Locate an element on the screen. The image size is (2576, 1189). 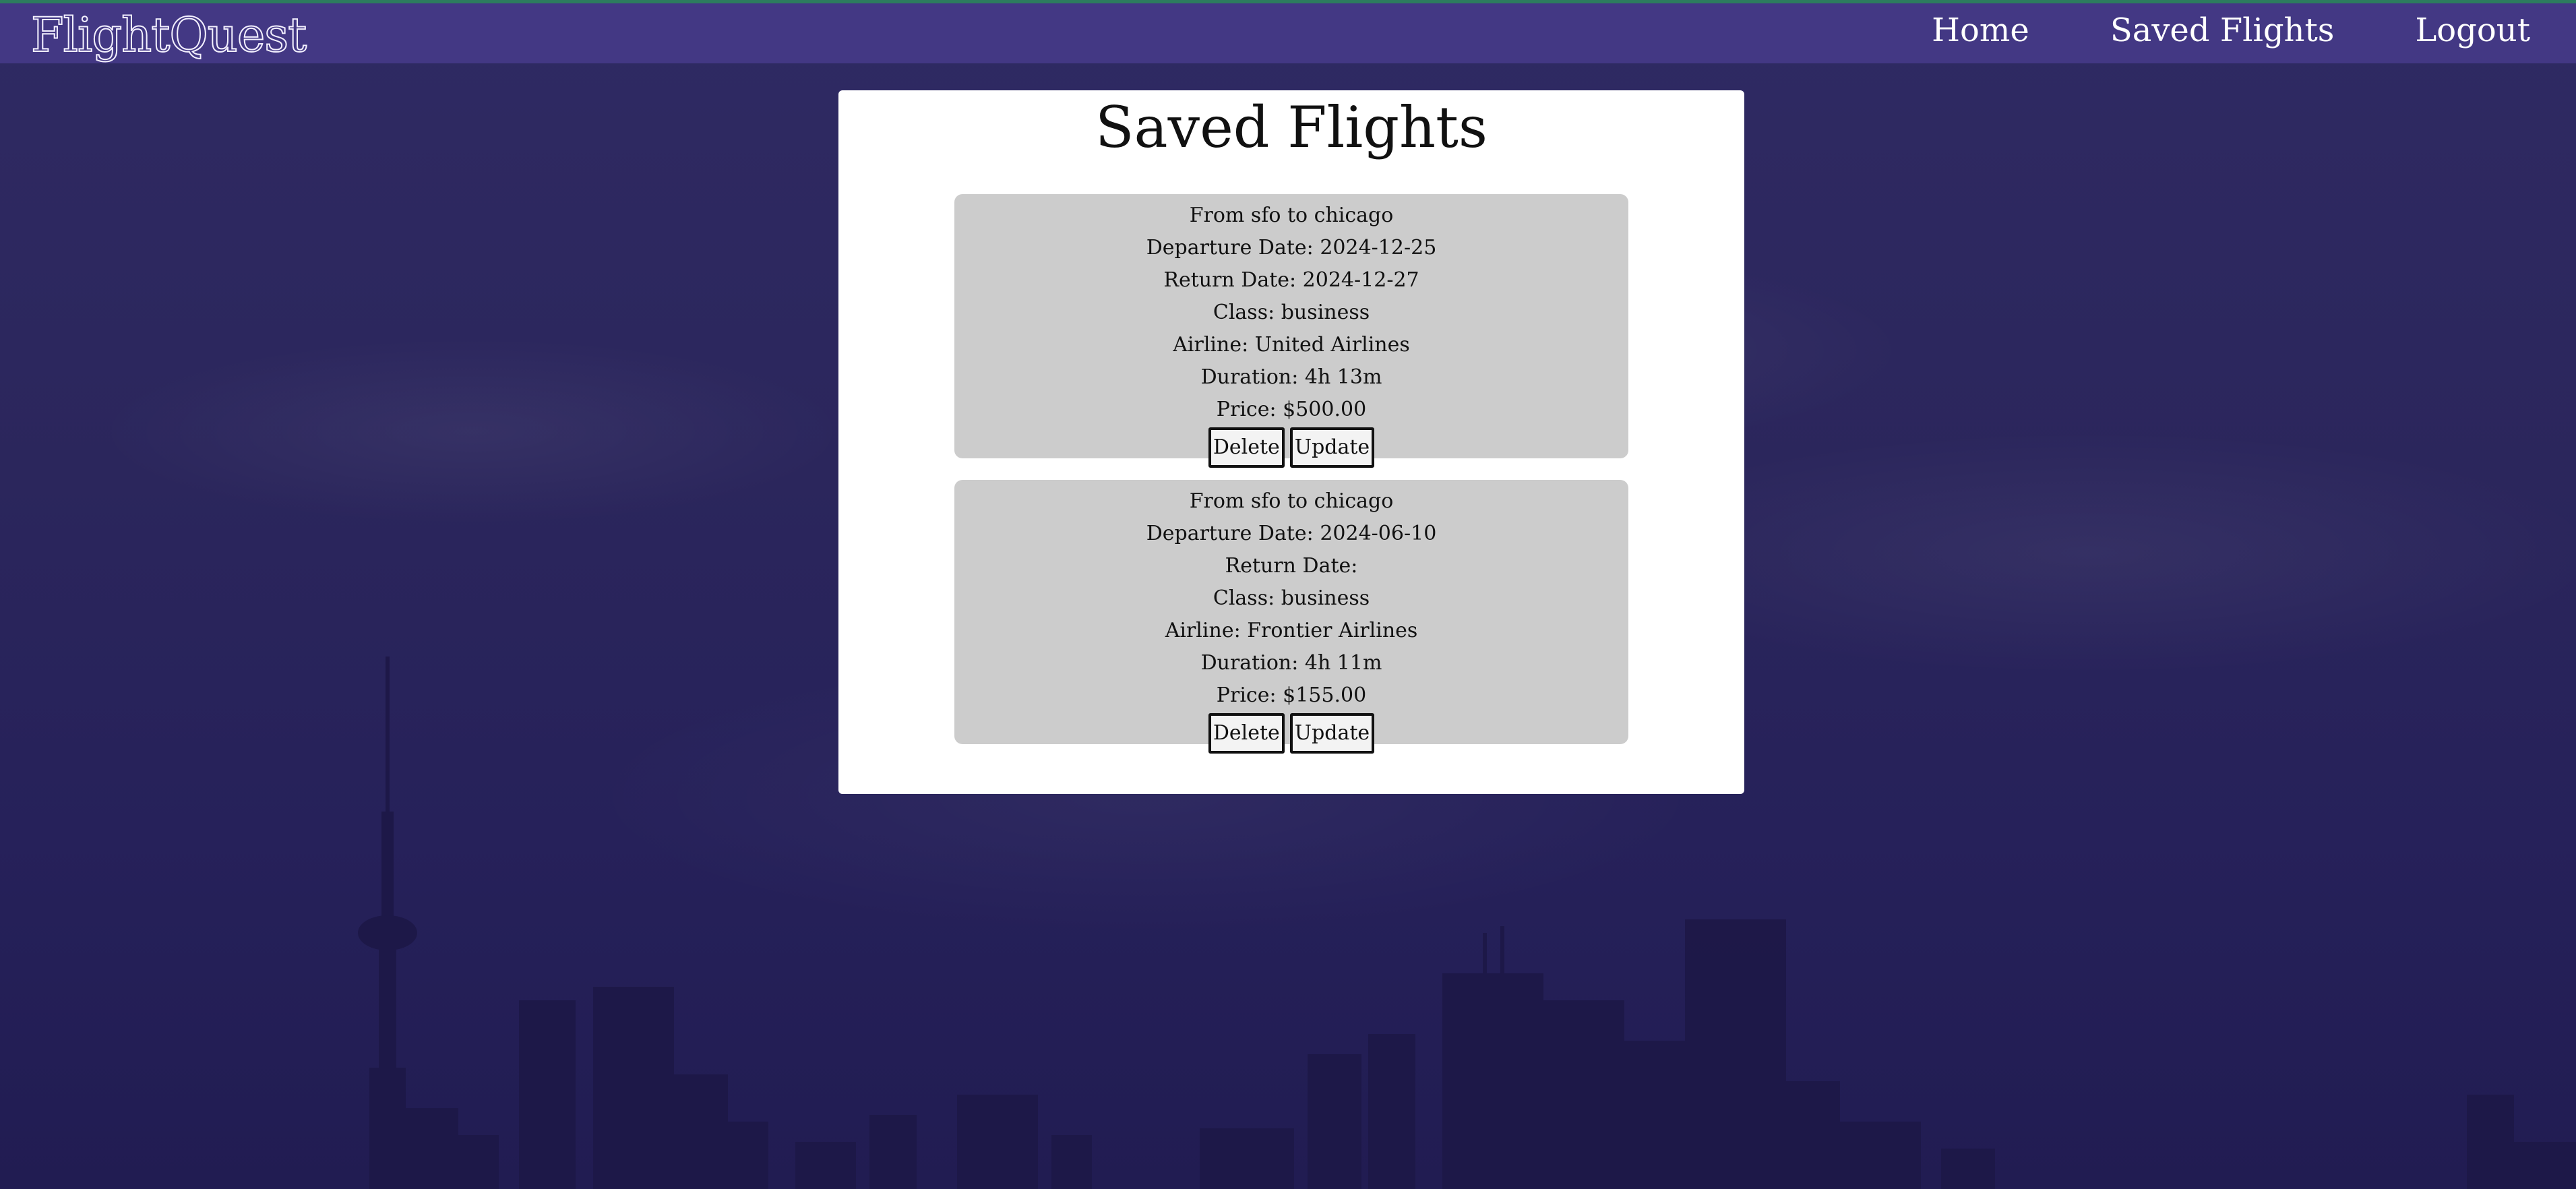
airline: Airline: United Airlines is located at coordinates (1292, 345).